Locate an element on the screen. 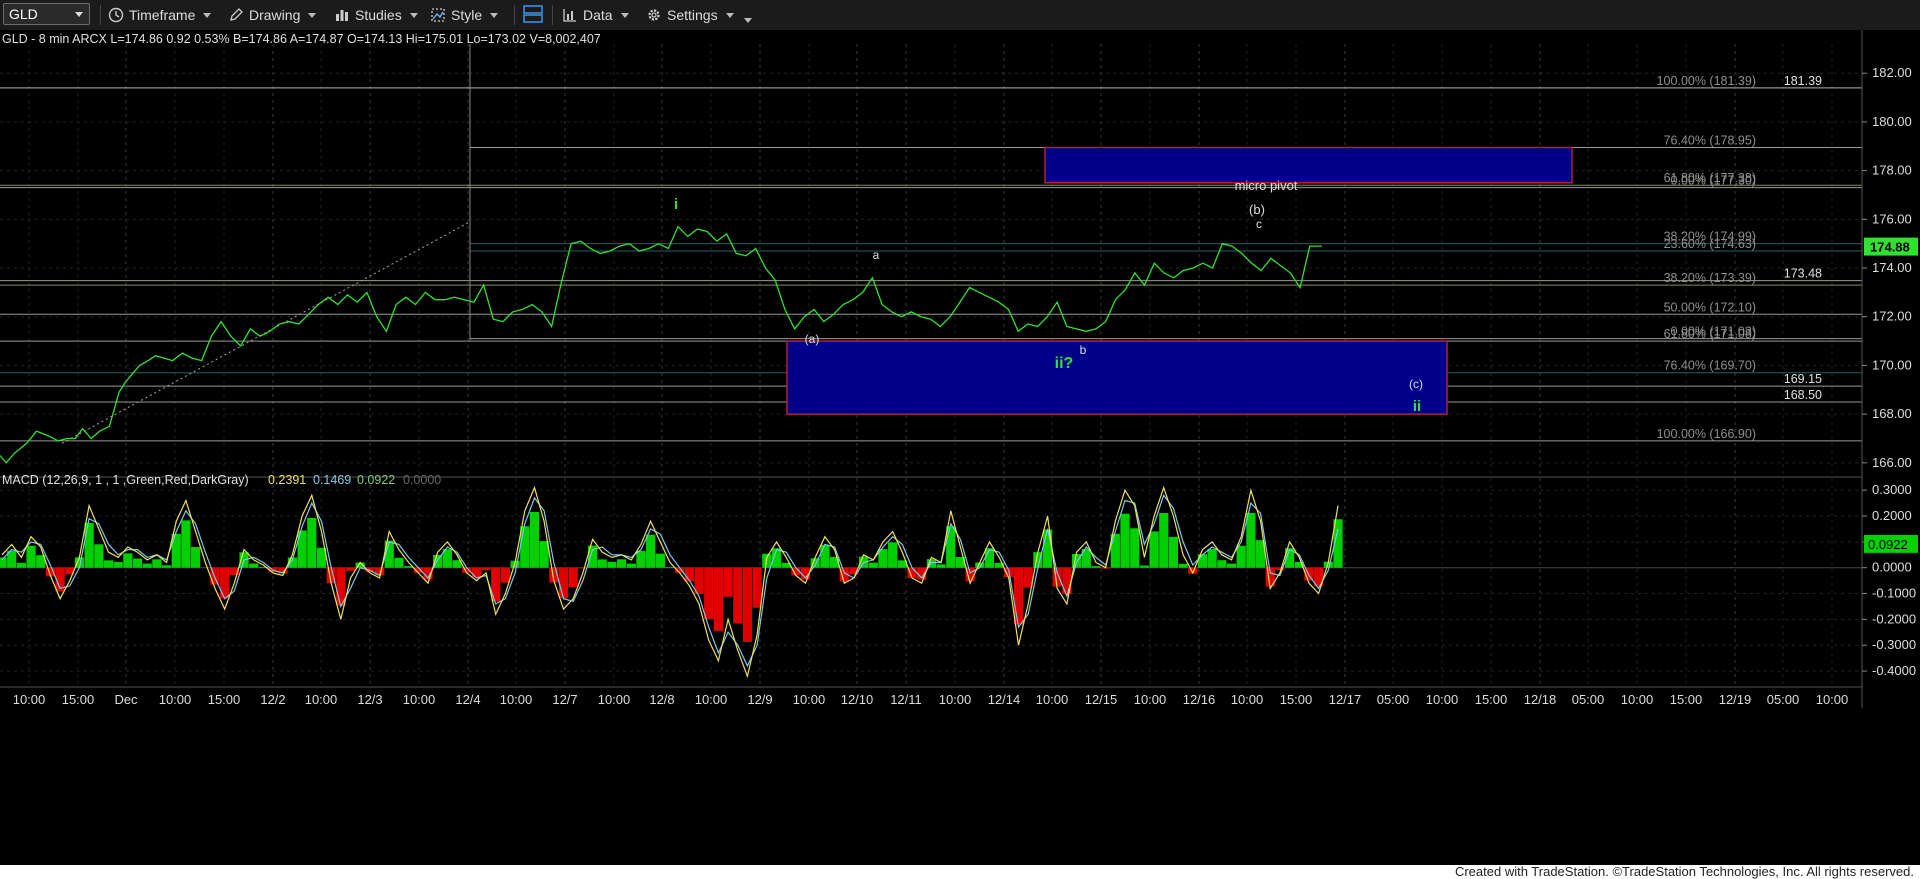 The width and height of the screenshot is (1920, 879). wave-label: (b) is located at coordinates (1257, 209).